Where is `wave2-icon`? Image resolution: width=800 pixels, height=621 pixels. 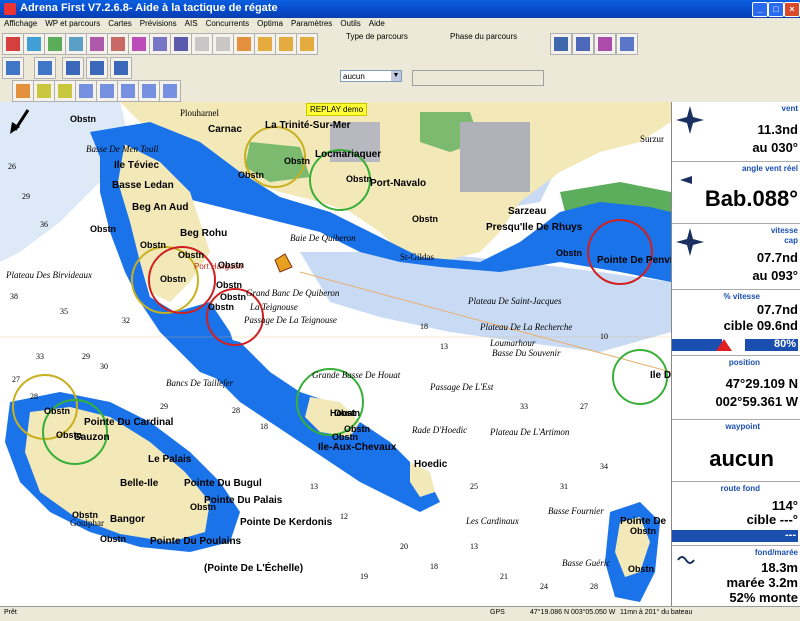
wave2-icon is located at coordinates (97, 68).